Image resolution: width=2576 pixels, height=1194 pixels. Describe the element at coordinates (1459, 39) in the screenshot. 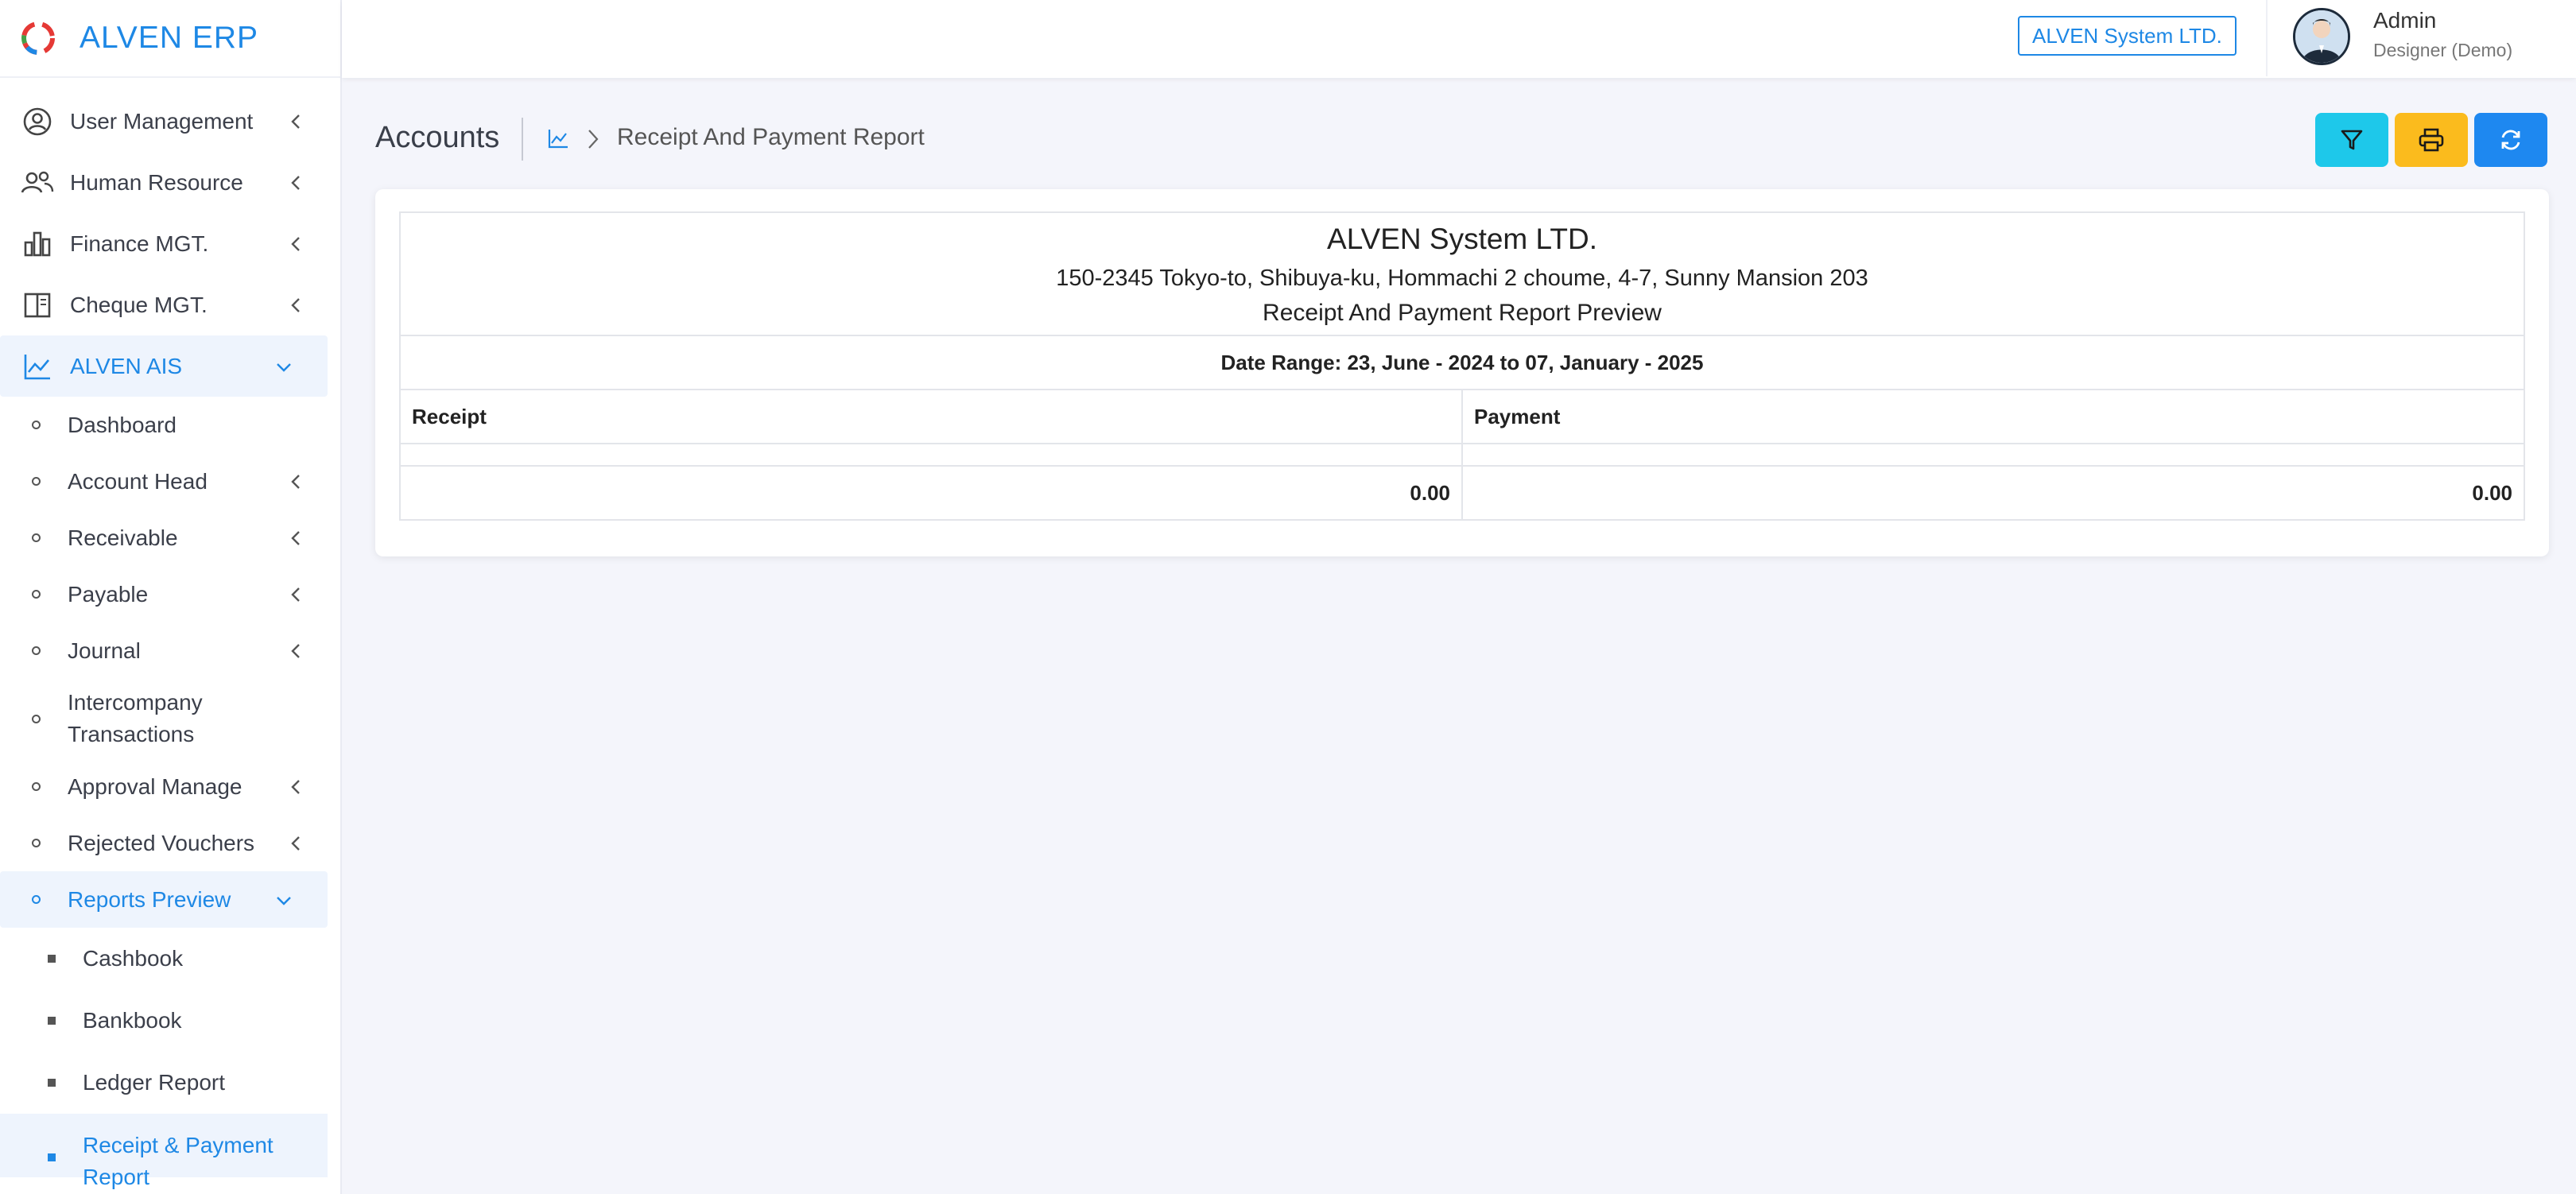

I see `top-header: ALVEN System LTD. Admin Designer (Demo)` at that location.